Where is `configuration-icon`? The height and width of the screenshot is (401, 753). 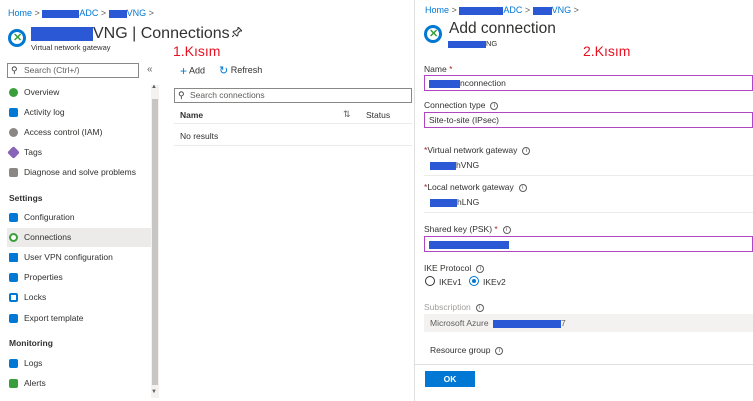 configuration-icon is located at coordinates (13, 217).